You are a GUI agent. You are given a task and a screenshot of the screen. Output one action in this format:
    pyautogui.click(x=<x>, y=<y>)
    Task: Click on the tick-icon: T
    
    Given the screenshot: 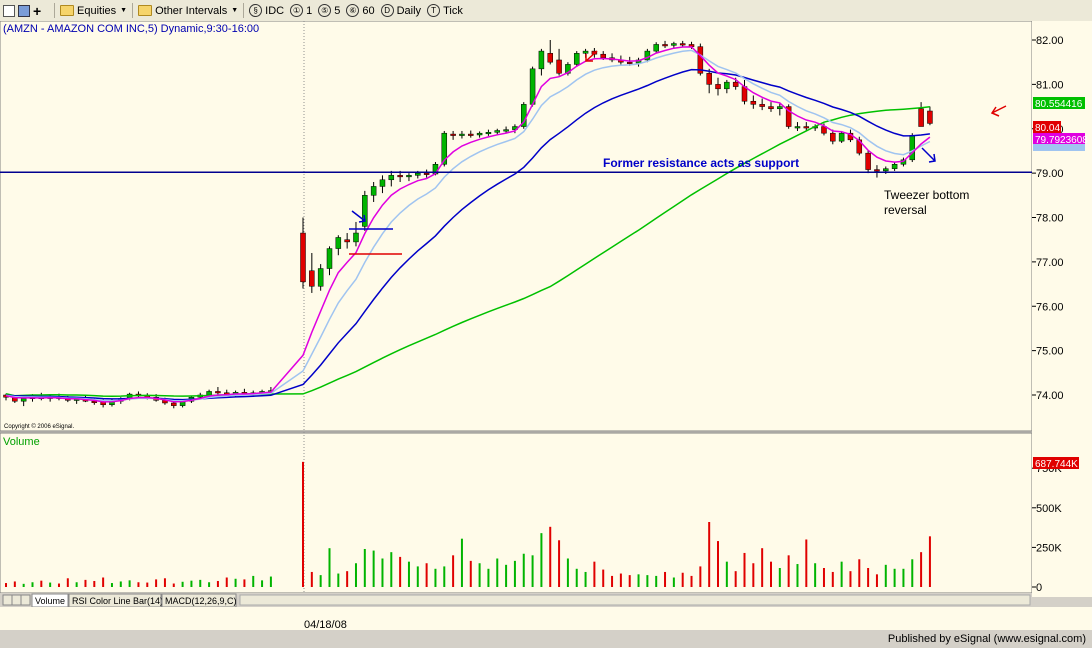 What is the action you would take?
    pyautogui.click(x=434, y=10)
    